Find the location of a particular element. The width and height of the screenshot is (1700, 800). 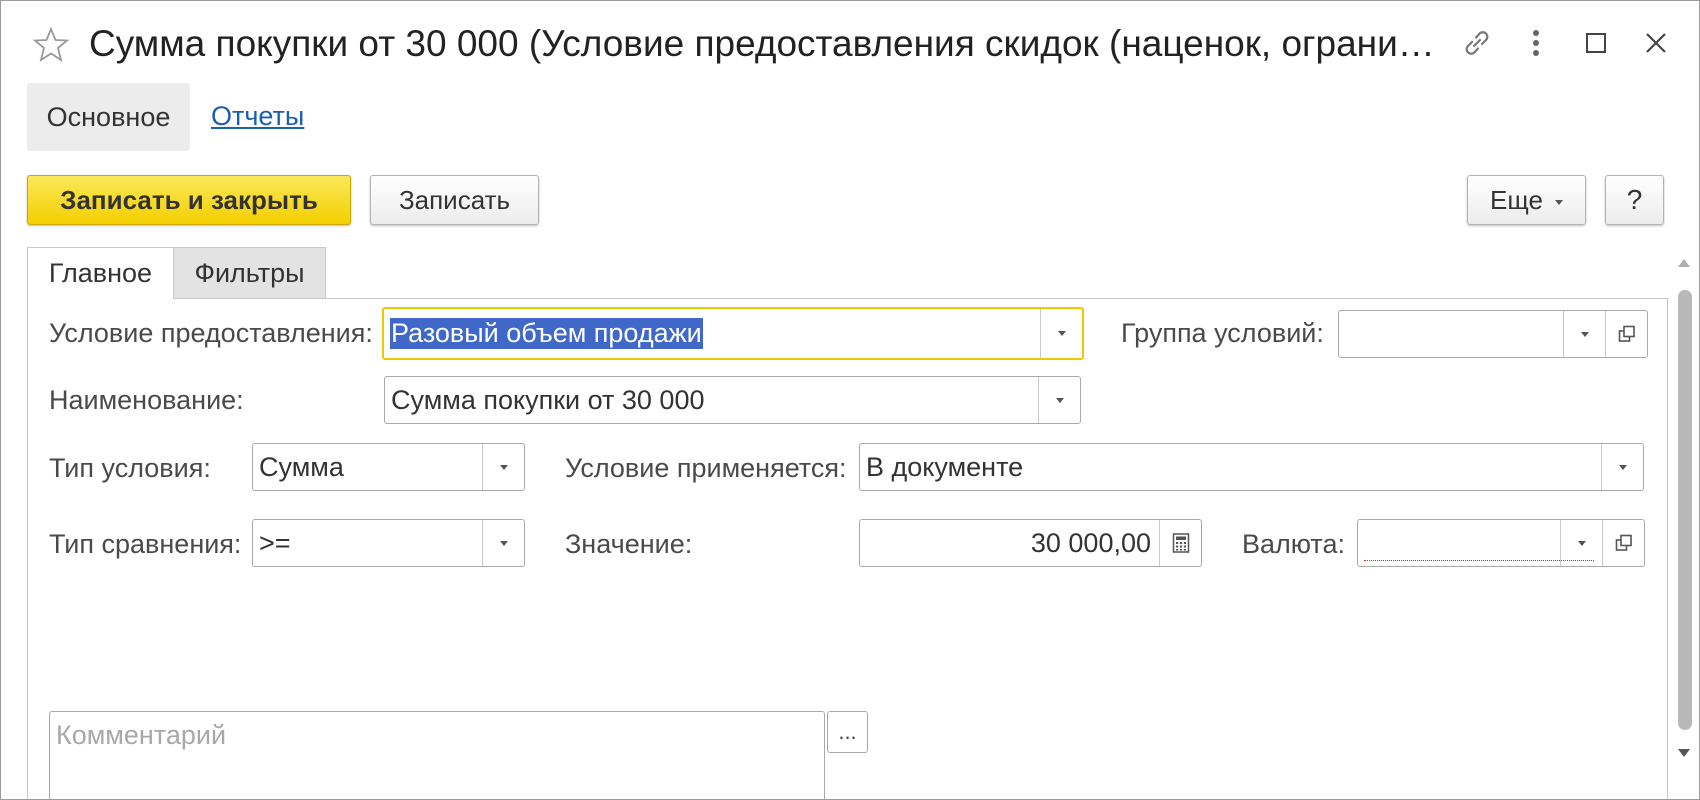

save-button: Записать is located at coordinates (454, 200).